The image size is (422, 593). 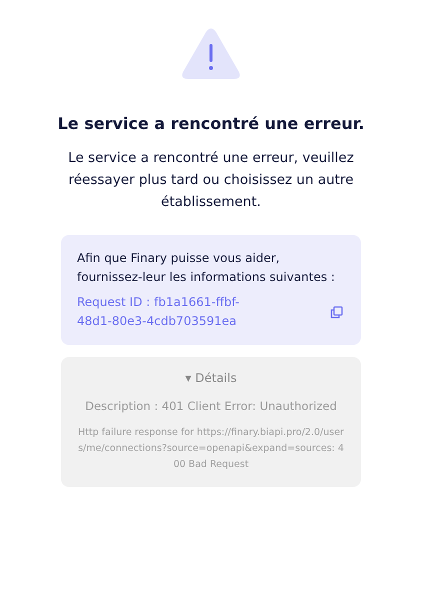 What do you see at coordinates (211, 378) in the screenshot?
I see `details-toggle: ▾ Détails` at bounding box center [211, 378].